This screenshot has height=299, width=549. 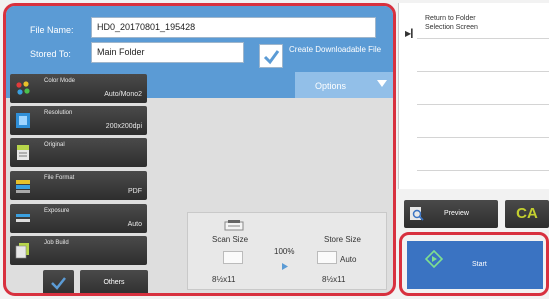 I want to click on preview-button: Preview, so click(x=451, y=214).